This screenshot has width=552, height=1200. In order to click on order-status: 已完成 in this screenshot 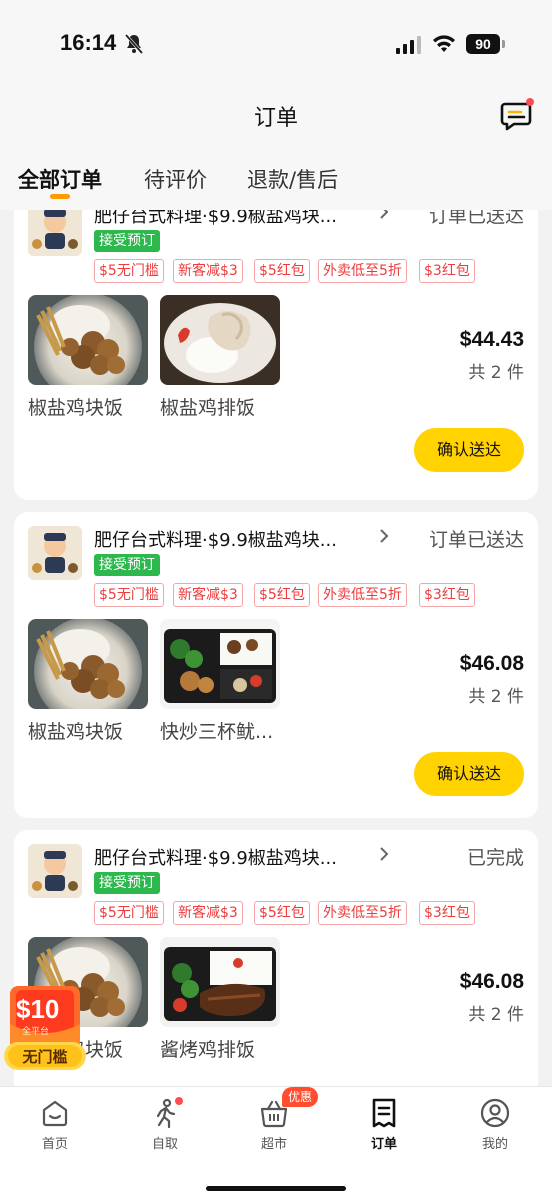, I will do `click(495, 858)`.